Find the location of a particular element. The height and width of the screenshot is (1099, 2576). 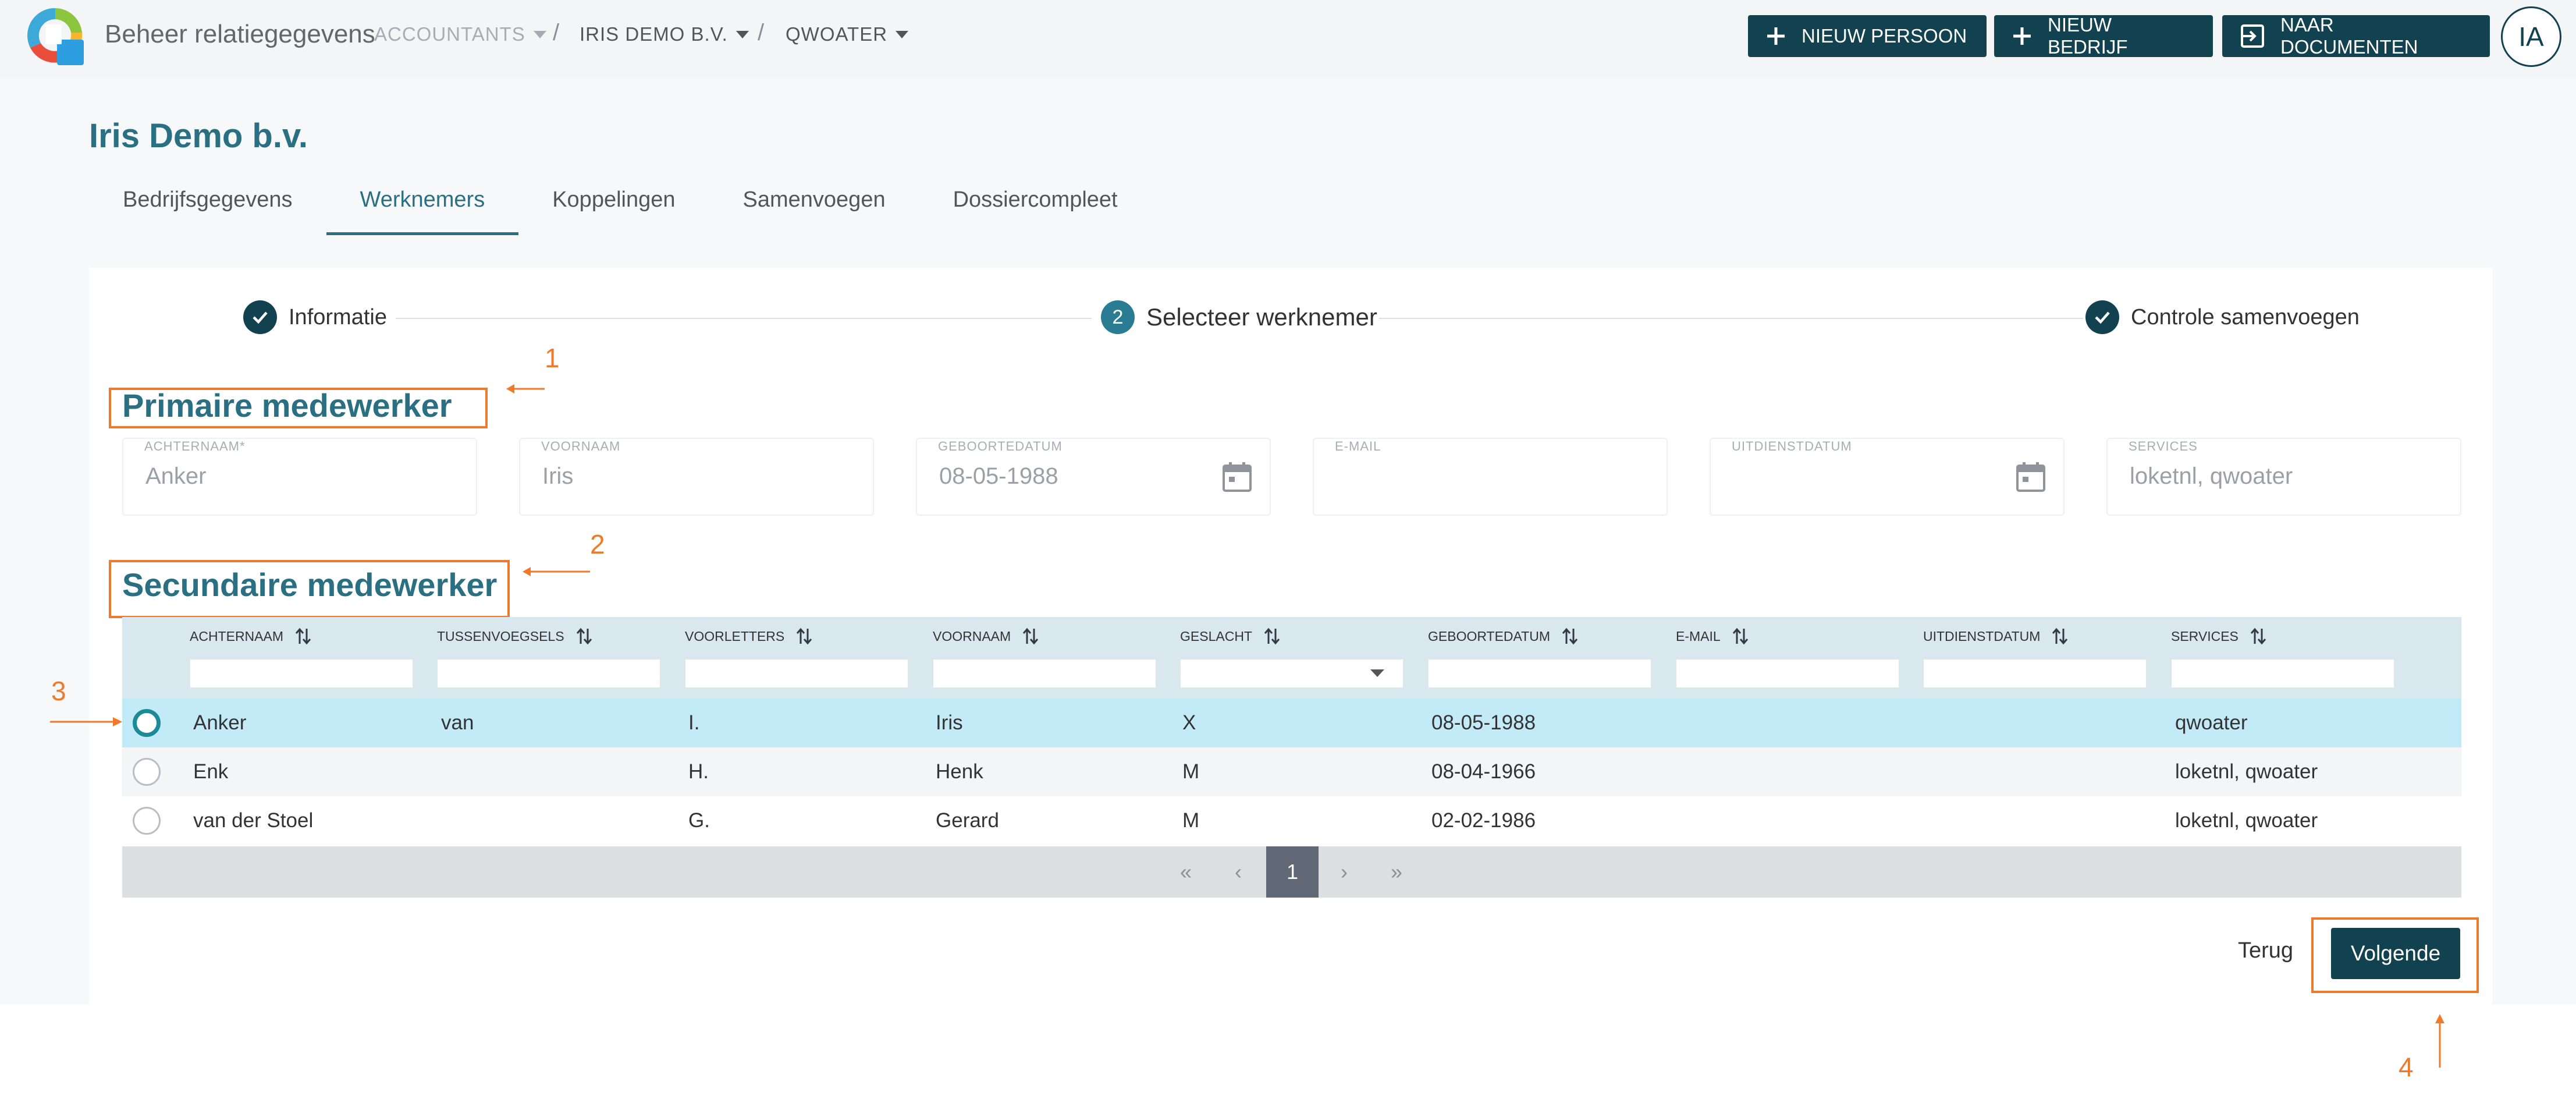

column-label: SERVICES is located at coordinates (2205, 636).